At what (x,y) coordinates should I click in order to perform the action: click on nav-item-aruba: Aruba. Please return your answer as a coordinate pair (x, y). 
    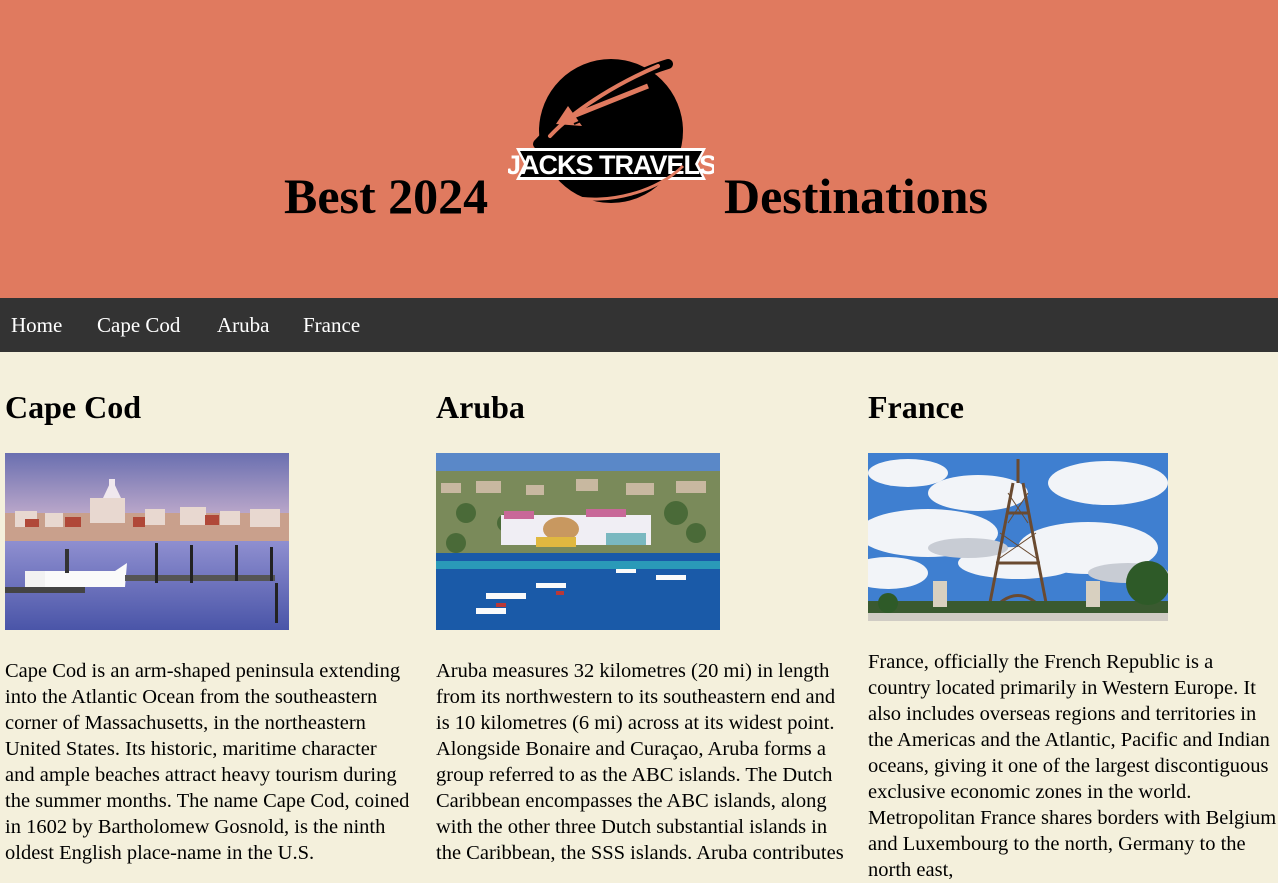
    Looking at the image, I should click on (243, 325).